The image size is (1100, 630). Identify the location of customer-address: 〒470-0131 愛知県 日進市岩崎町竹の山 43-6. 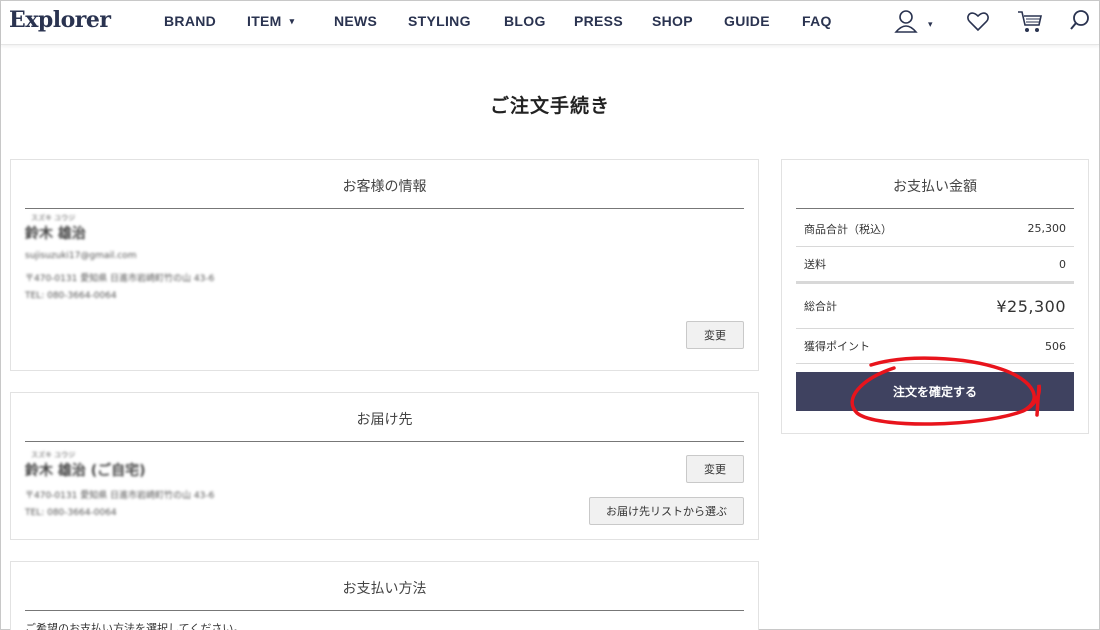
(120, 279).